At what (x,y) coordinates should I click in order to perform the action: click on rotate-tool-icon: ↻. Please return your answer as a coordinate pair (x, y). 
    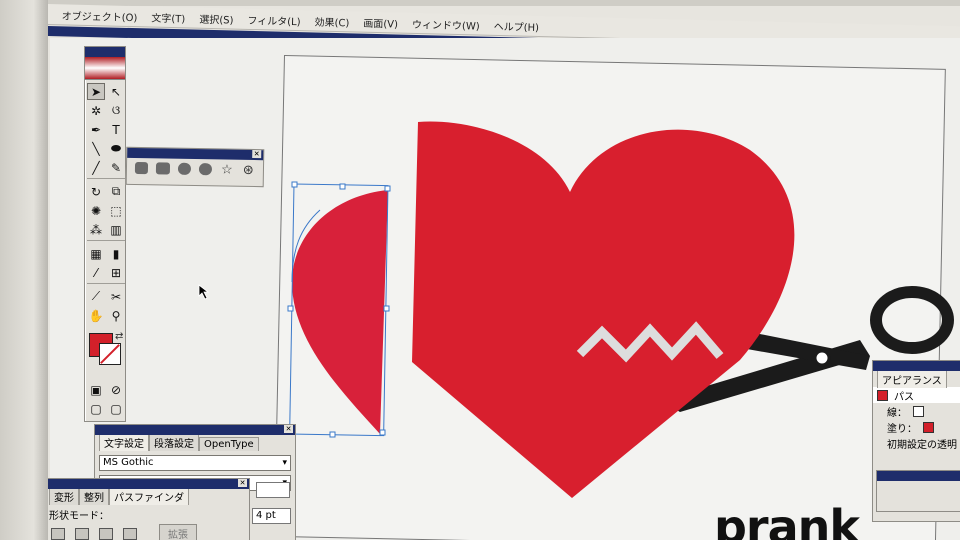
    Looking at the image, I should click on (96, 191).